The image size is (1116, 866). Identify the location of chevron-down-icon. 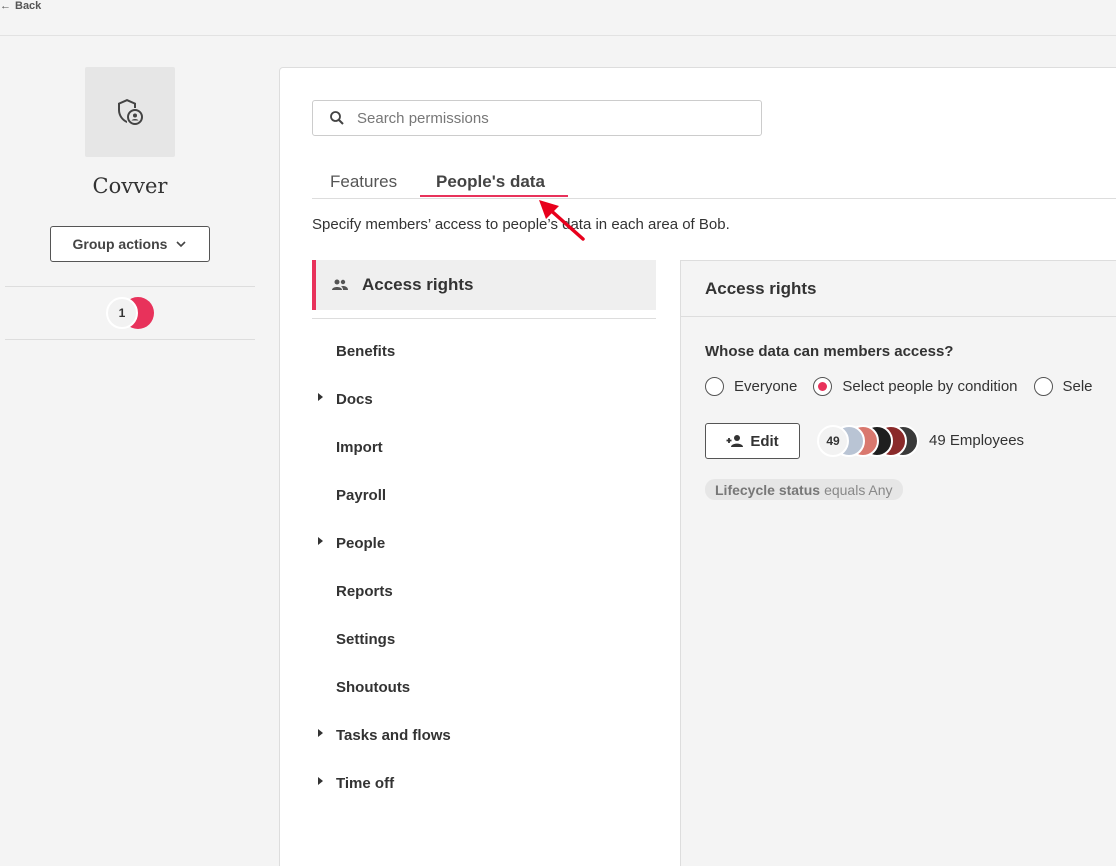
(181, 244).